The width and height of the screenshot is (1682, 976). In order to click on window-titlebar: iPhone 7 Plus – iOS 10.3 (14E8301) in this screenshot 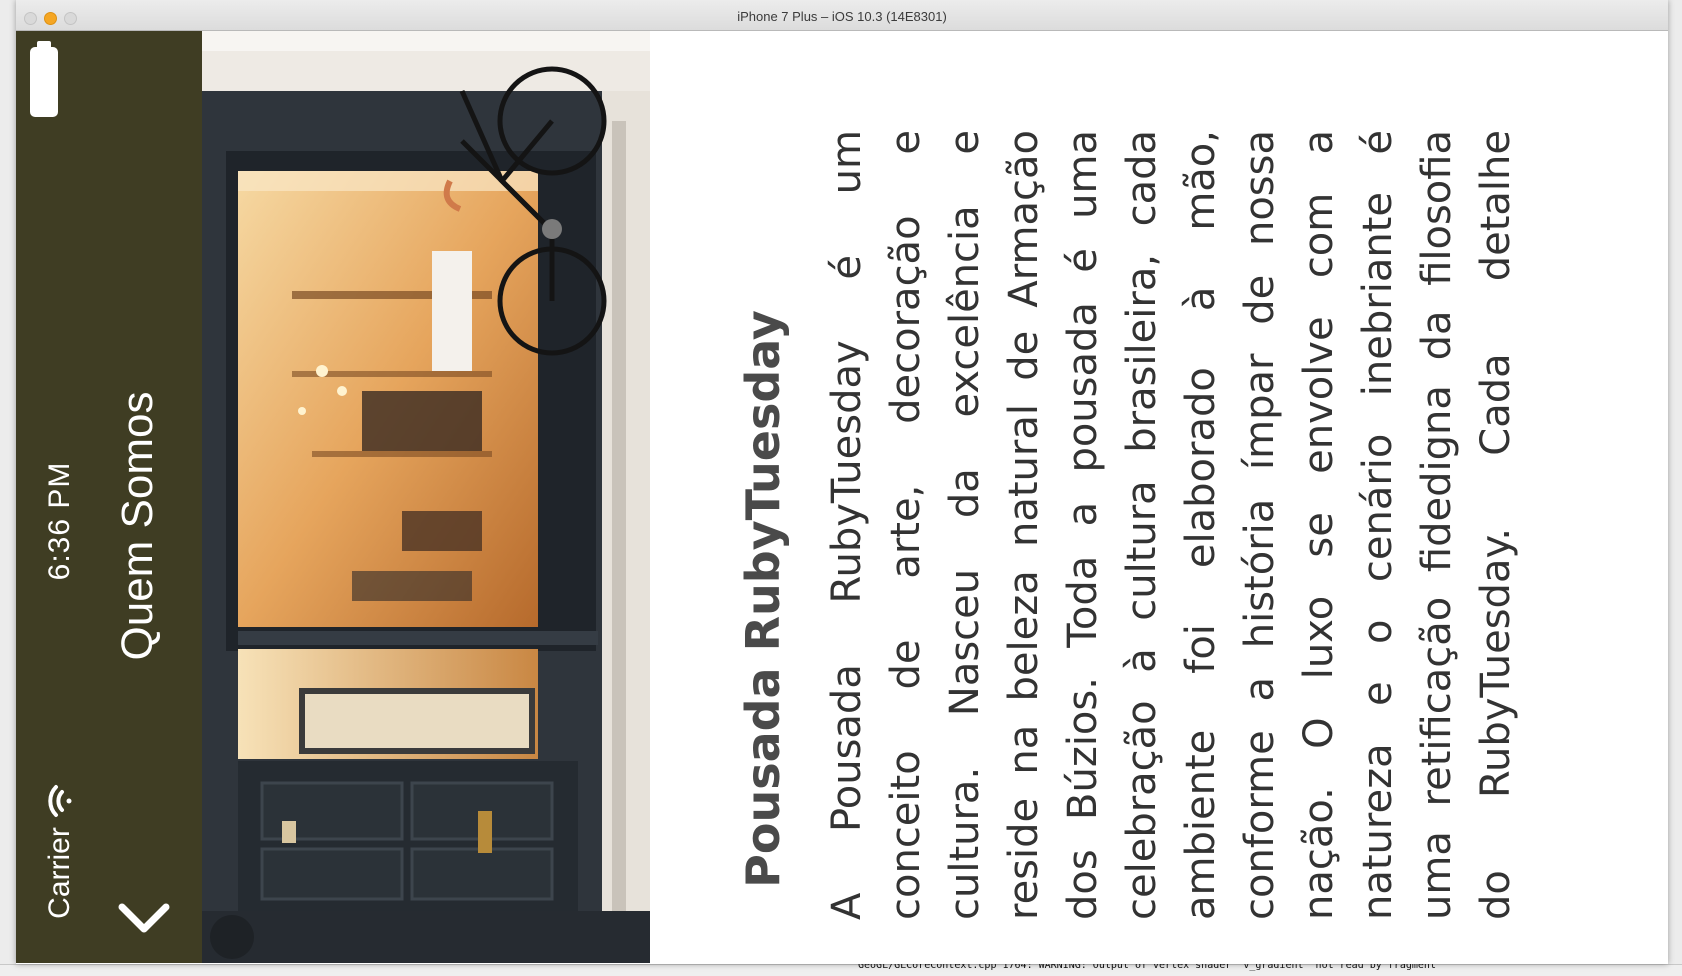, I will do `click(842, 15)`.